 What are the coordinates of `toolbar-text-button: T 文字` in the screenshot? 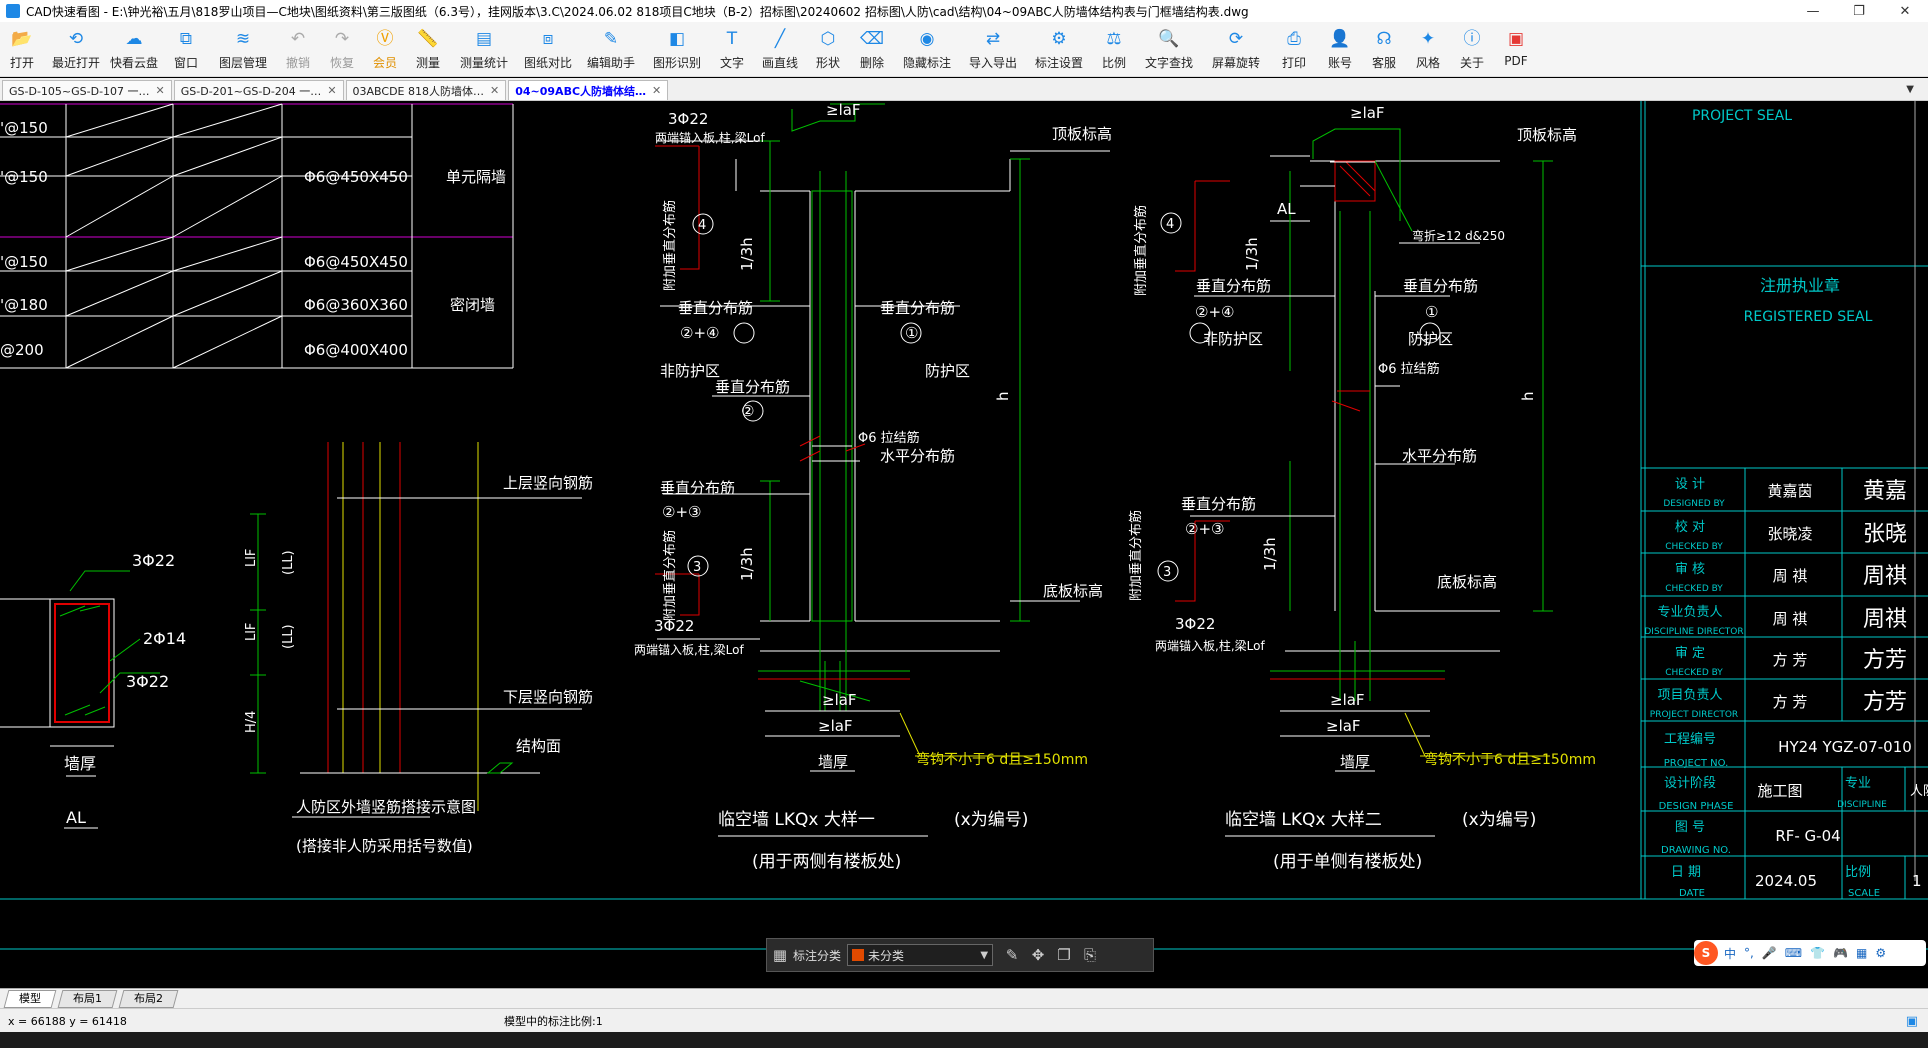 It's located at (732, 46).